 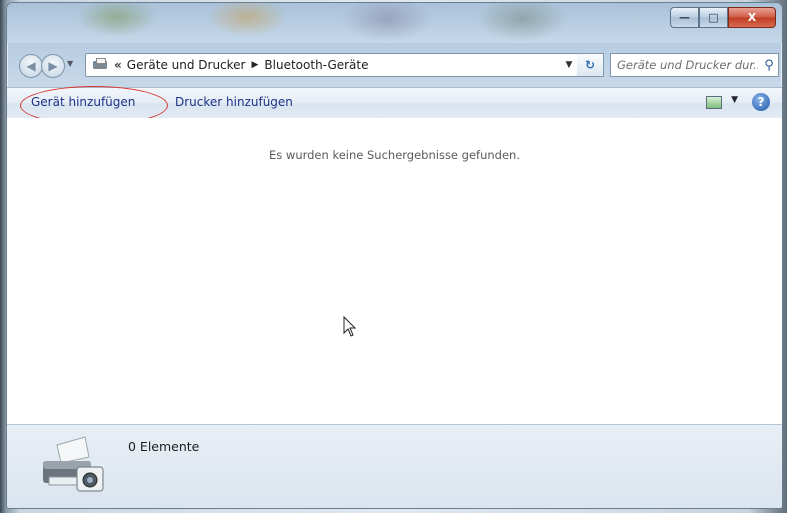 I want to click on forward-arrow-icon: ▶, so click(x=53, y=66).